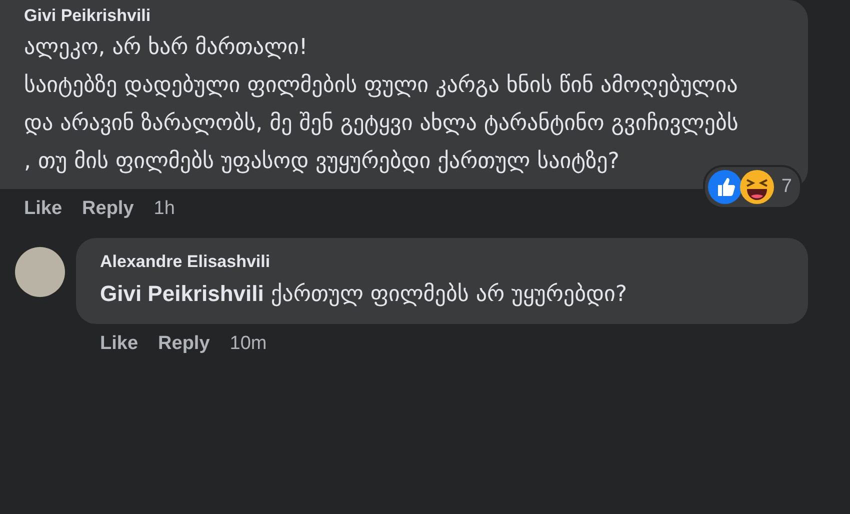 The width and height of the screenshot is (850, 514). Describe the element at coordinates (87, 16) in the screenshot. I see `author-name: Givi Peikrishvili` at that location.